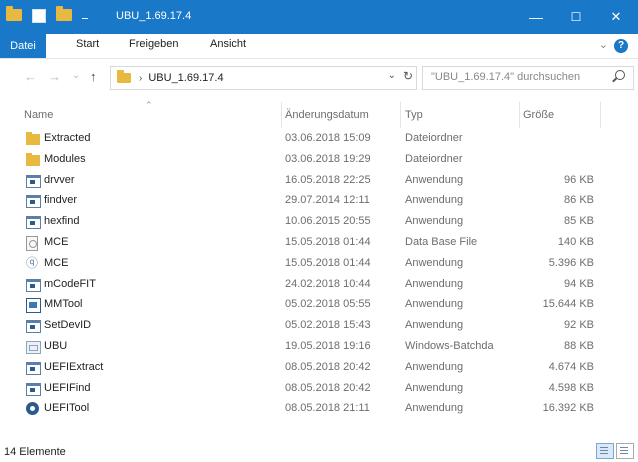  I want to click on chevron-right-icon: ›, so click(140, 78).